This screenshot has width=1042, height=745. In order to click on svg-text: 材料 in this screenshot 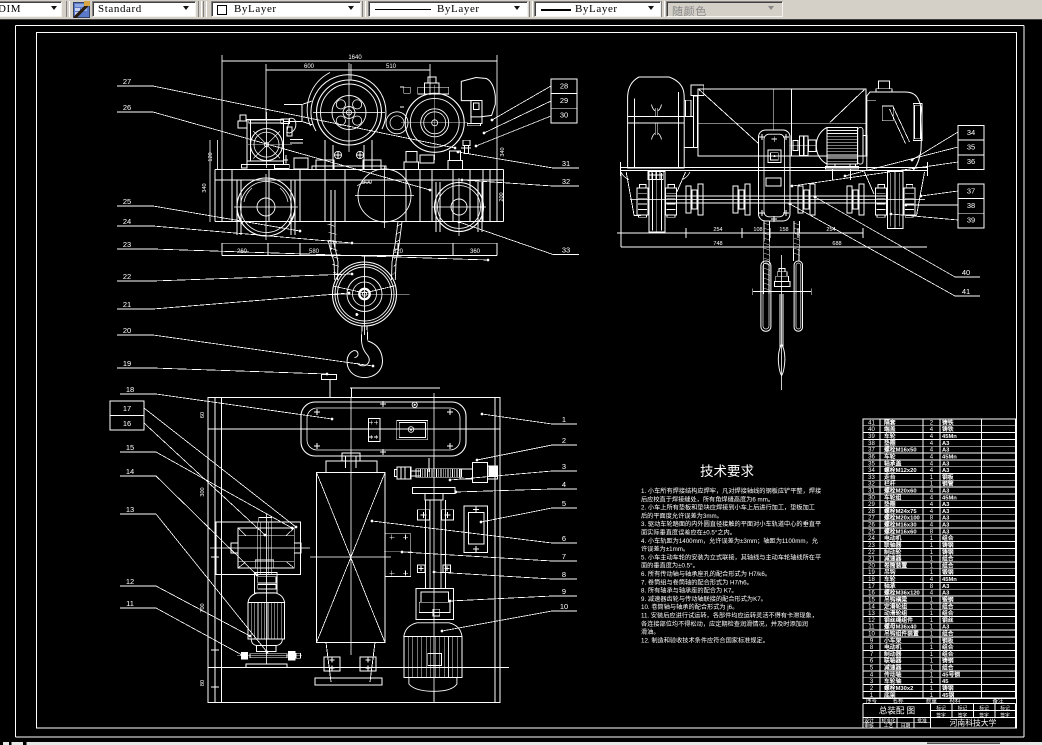, I will do `click(955, 700)`.